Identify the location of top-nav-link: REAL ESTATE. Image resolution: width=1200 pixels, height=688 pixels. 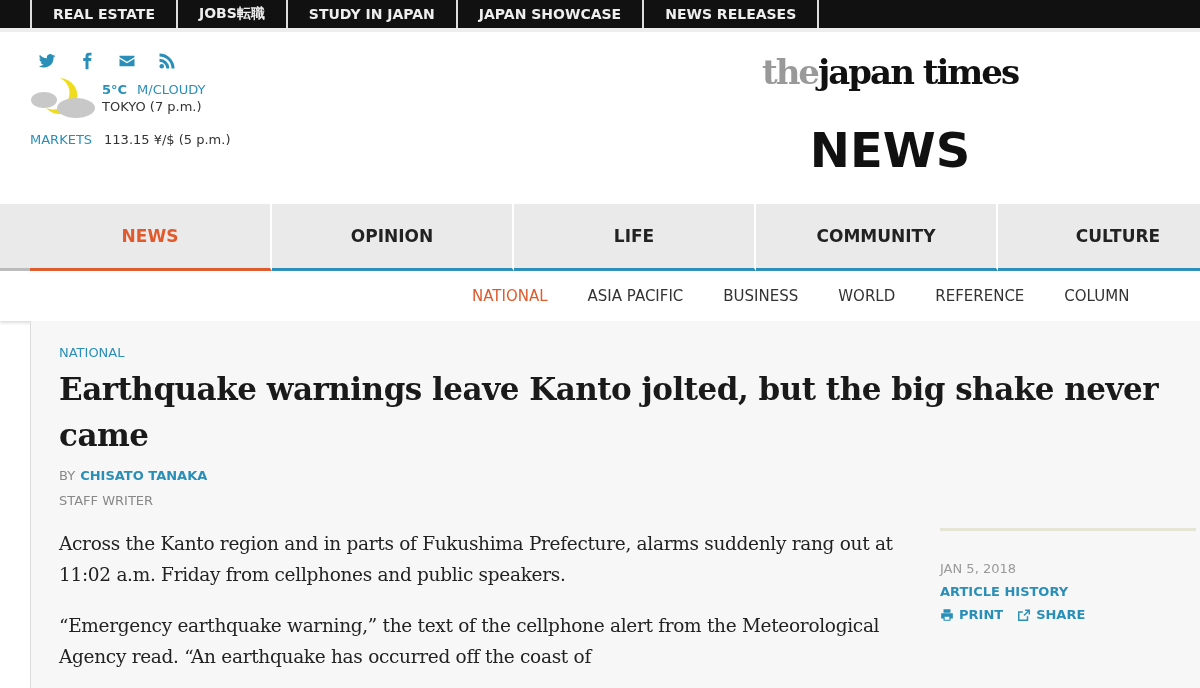
(103, 14).